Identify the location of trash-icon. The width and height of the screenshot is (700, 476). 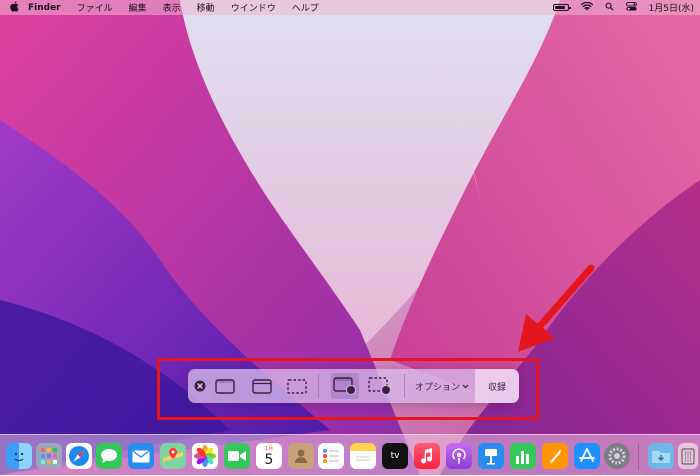
(688, 456).